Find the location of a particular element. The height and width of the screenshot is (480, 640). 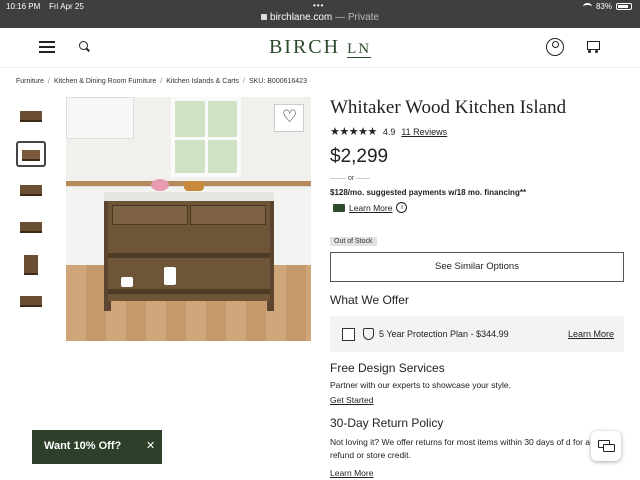

financing-learn-more-link: Learn More is located at coordinates (370, 208).